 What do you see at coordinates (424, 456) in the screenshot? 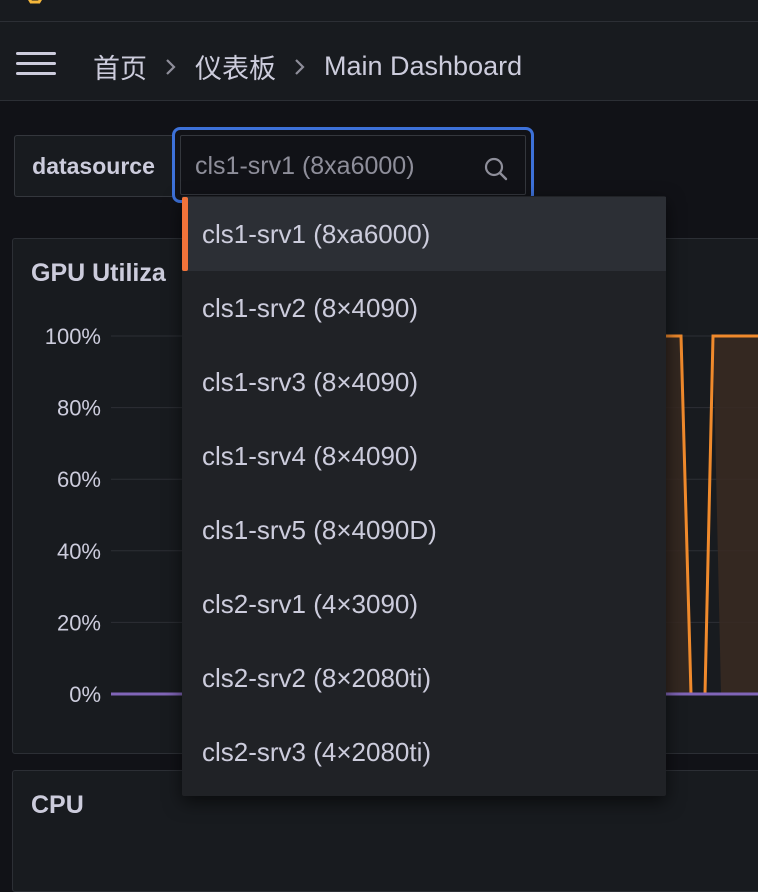
I see `dropdown-option: cls1-srv4 (8×4090)` at bounding box center [424, 456].